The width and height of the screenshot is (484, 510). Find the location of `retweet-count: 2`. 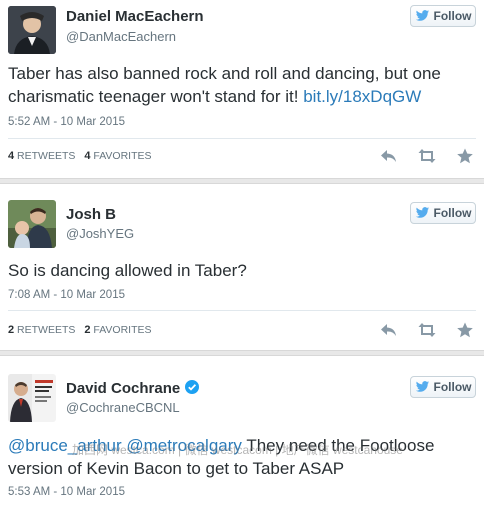

retweet-count: 2 is located at coordinates (11, 330).